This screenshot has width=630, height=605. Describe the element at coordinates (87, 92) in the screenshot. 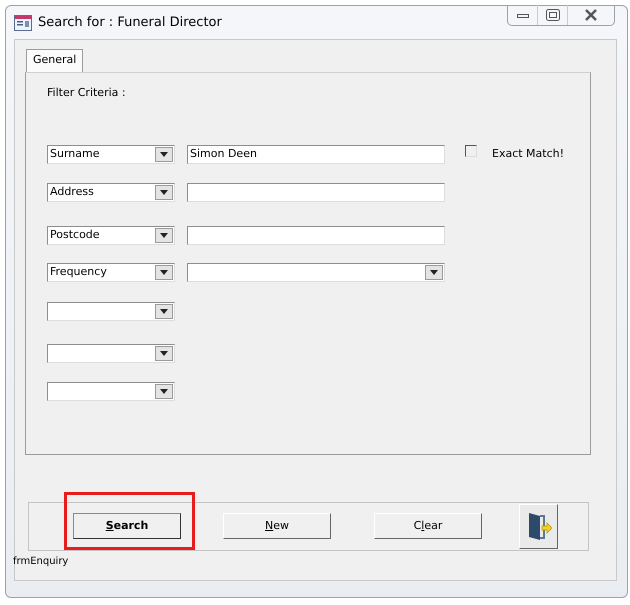

I see `filter-criteria-label: Filter Criteria :` at that location.